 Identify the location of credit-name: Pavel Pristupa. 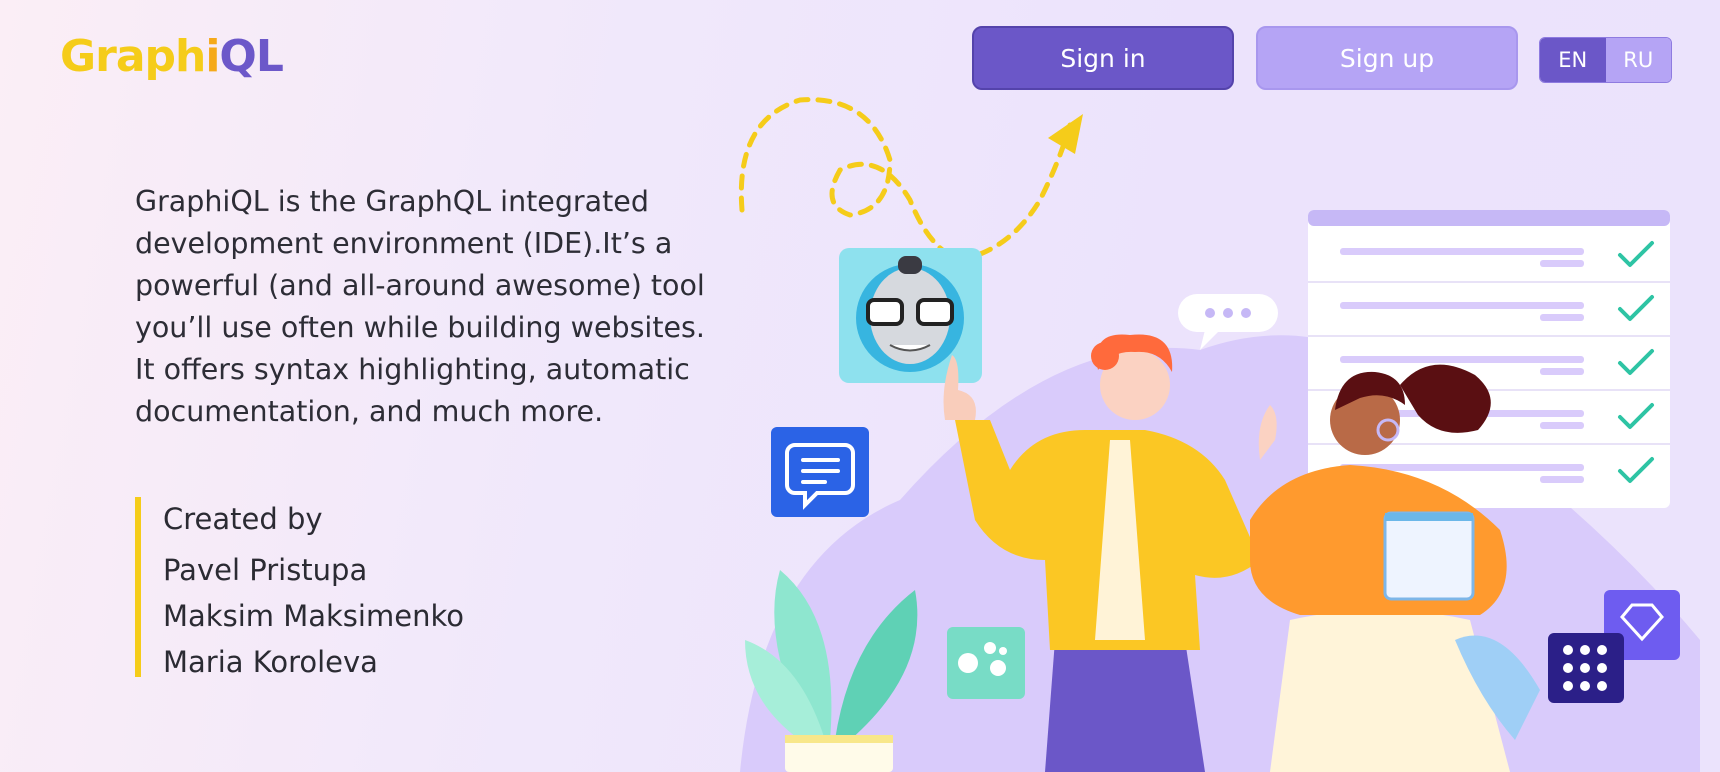
(265, 570).